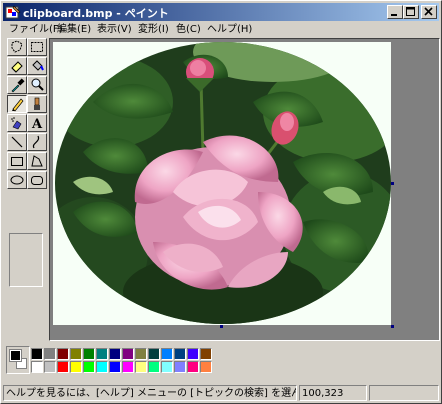 This screenshot has width=442, height=404. I want to click on menu-color: 色(C), so click(188, 30).